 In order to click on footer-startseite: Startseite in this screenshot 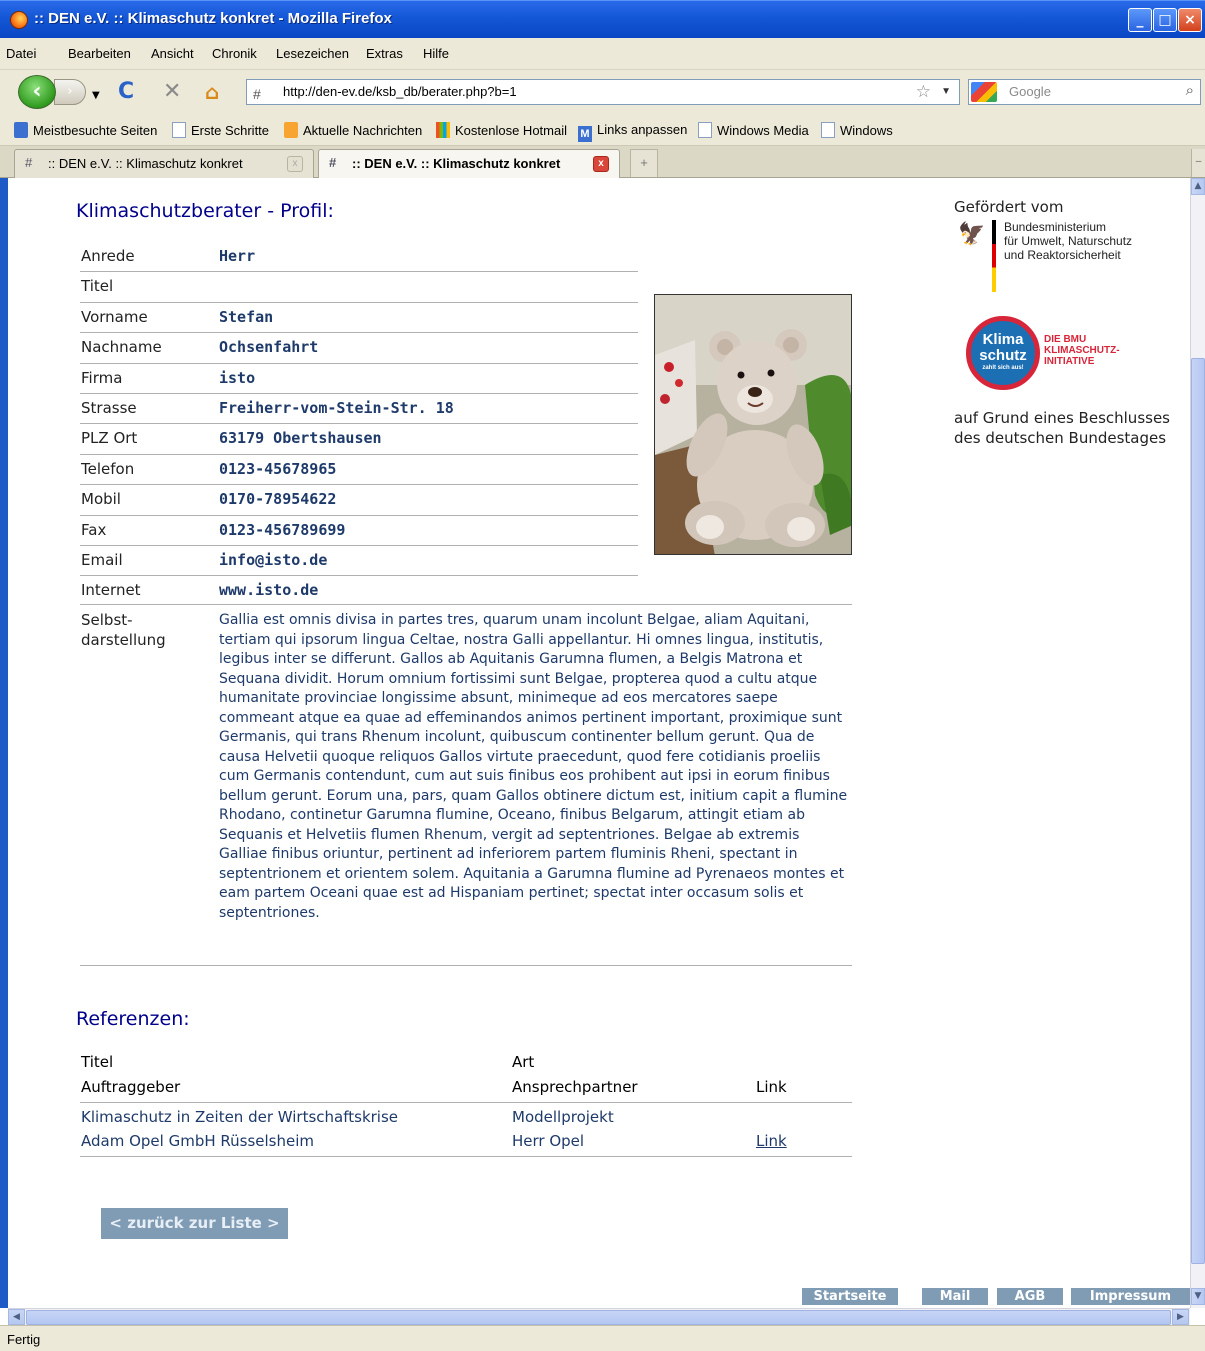, I will do `click(850, 1296)`.